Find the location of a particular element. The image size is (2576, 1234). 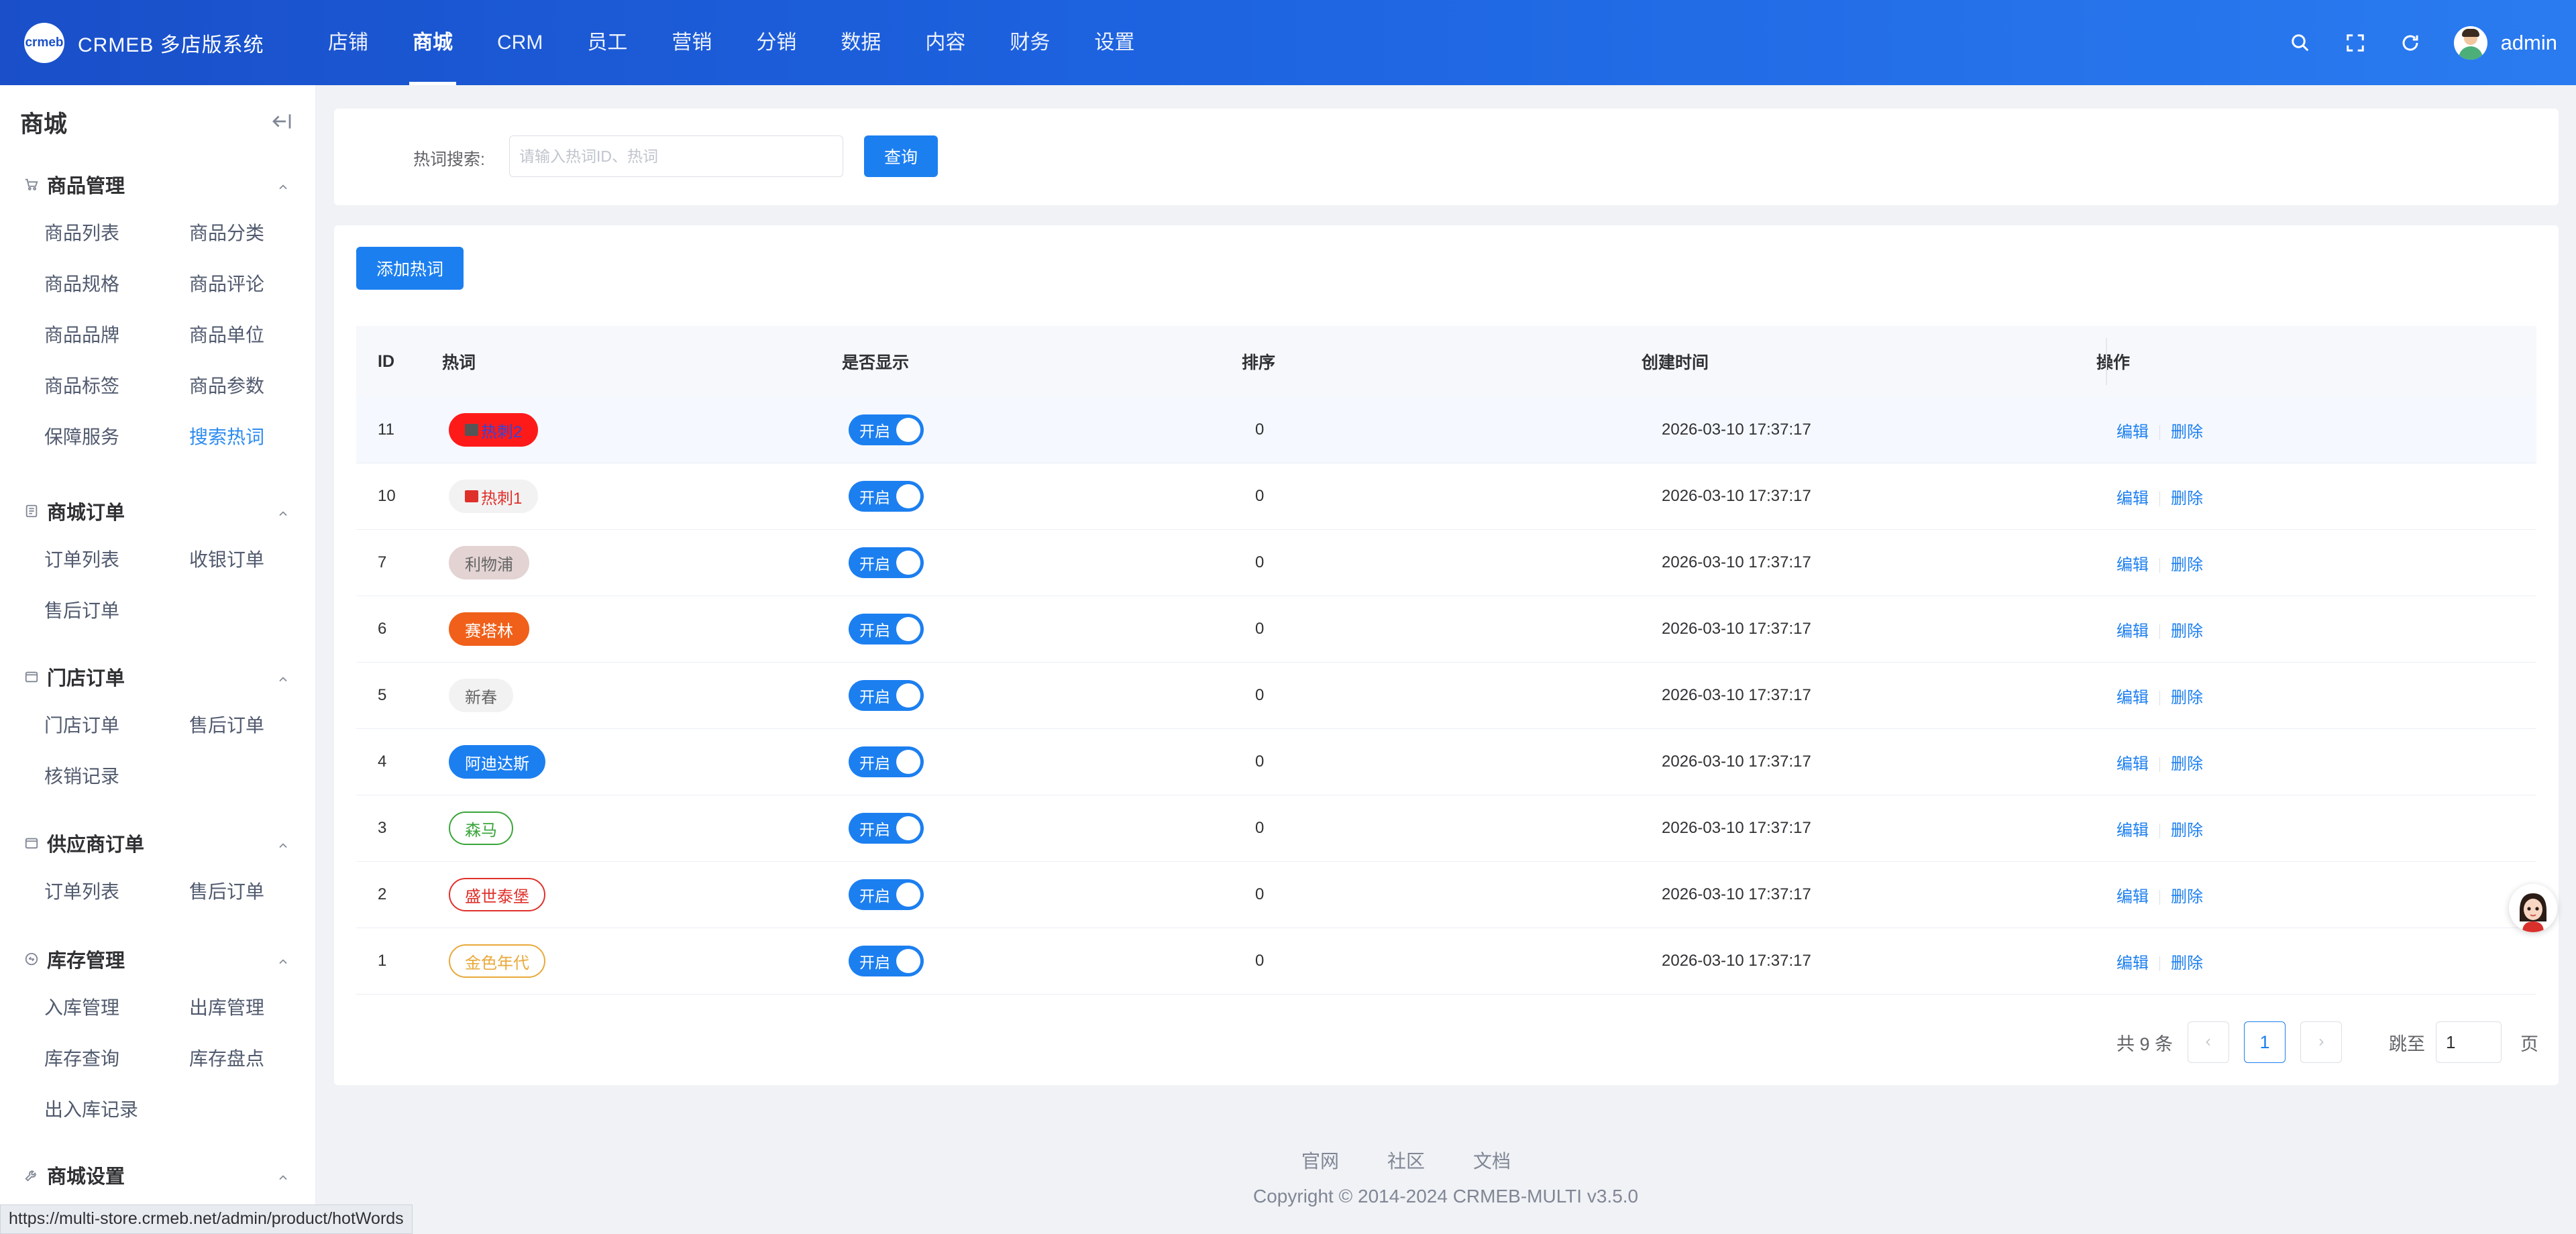

next-page-button is located at coordinates (2321, 1042).